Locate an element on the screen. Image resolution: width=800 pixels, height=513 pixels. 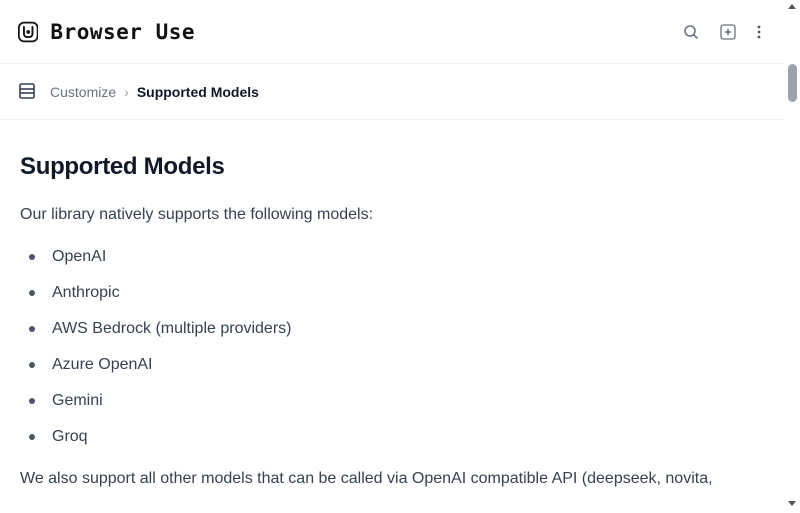
menu-icon is located at coordinates (27, 91).